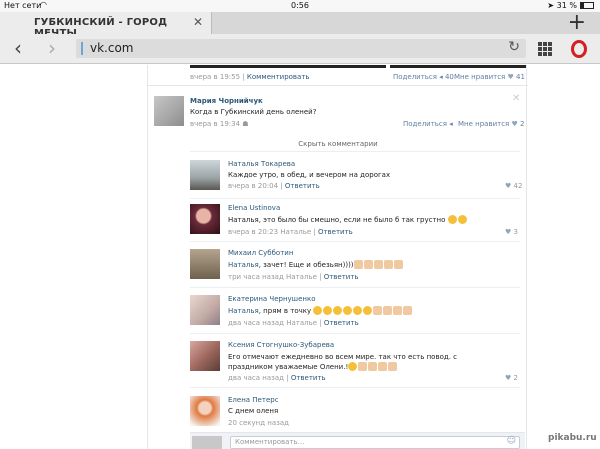  Describe the element at coordinates (285, 311) in the screenshot. I see `reply-text-body: , прям в точку` at that location.